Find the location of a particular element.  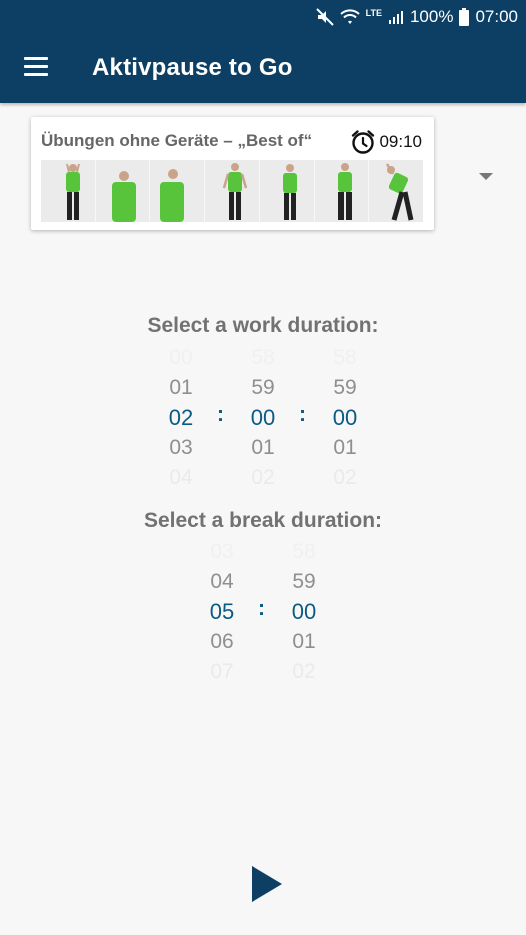

wifi-icon is located at coordinates (349, 16).